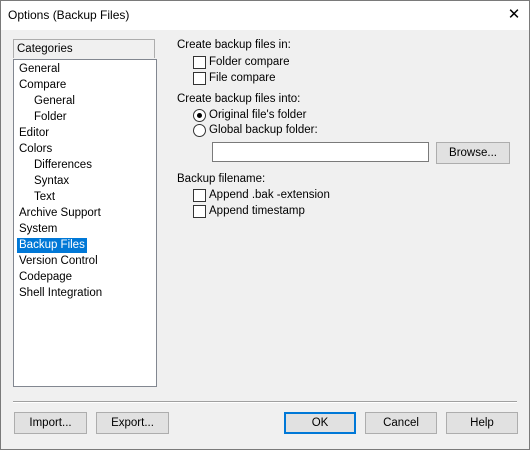  Describe the element at coordinates (35, 149) in the screenshot. I see `category-colors: Colors` at that location.